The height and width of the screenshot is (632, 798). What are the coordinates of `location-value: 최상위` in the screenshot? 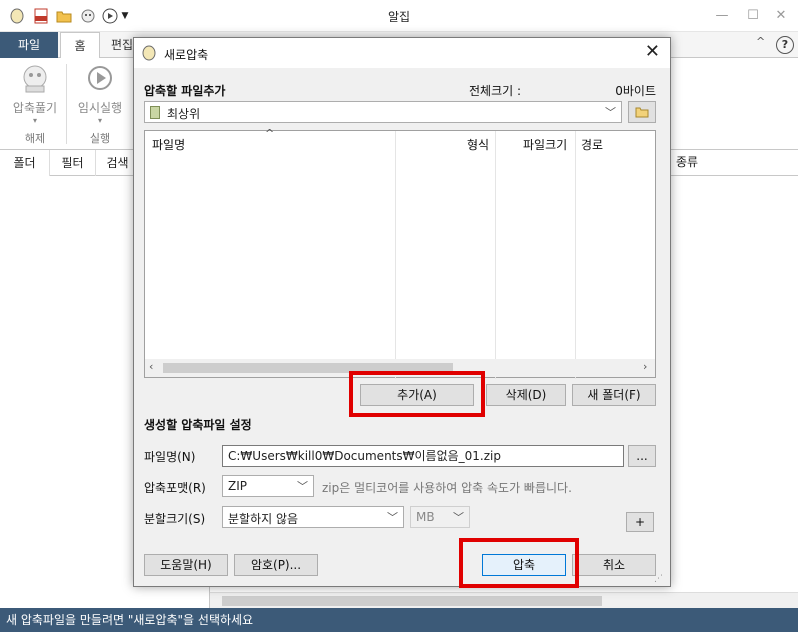 It's located at (184, 114).